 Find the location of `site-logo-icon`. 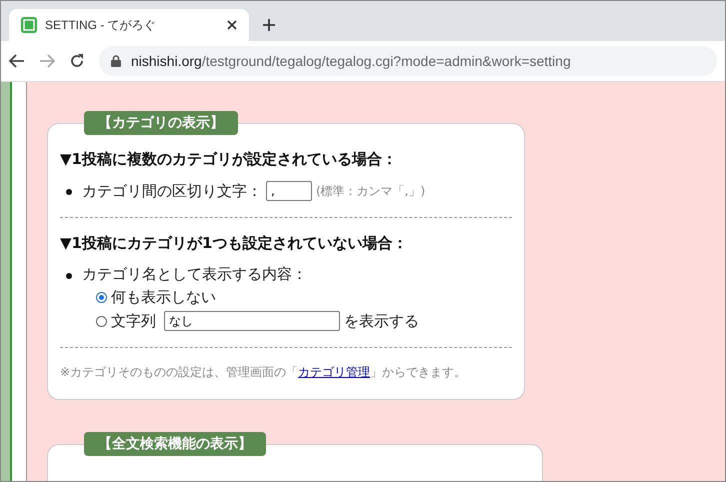

site-logo-icon is located at coordinates (29, 25).